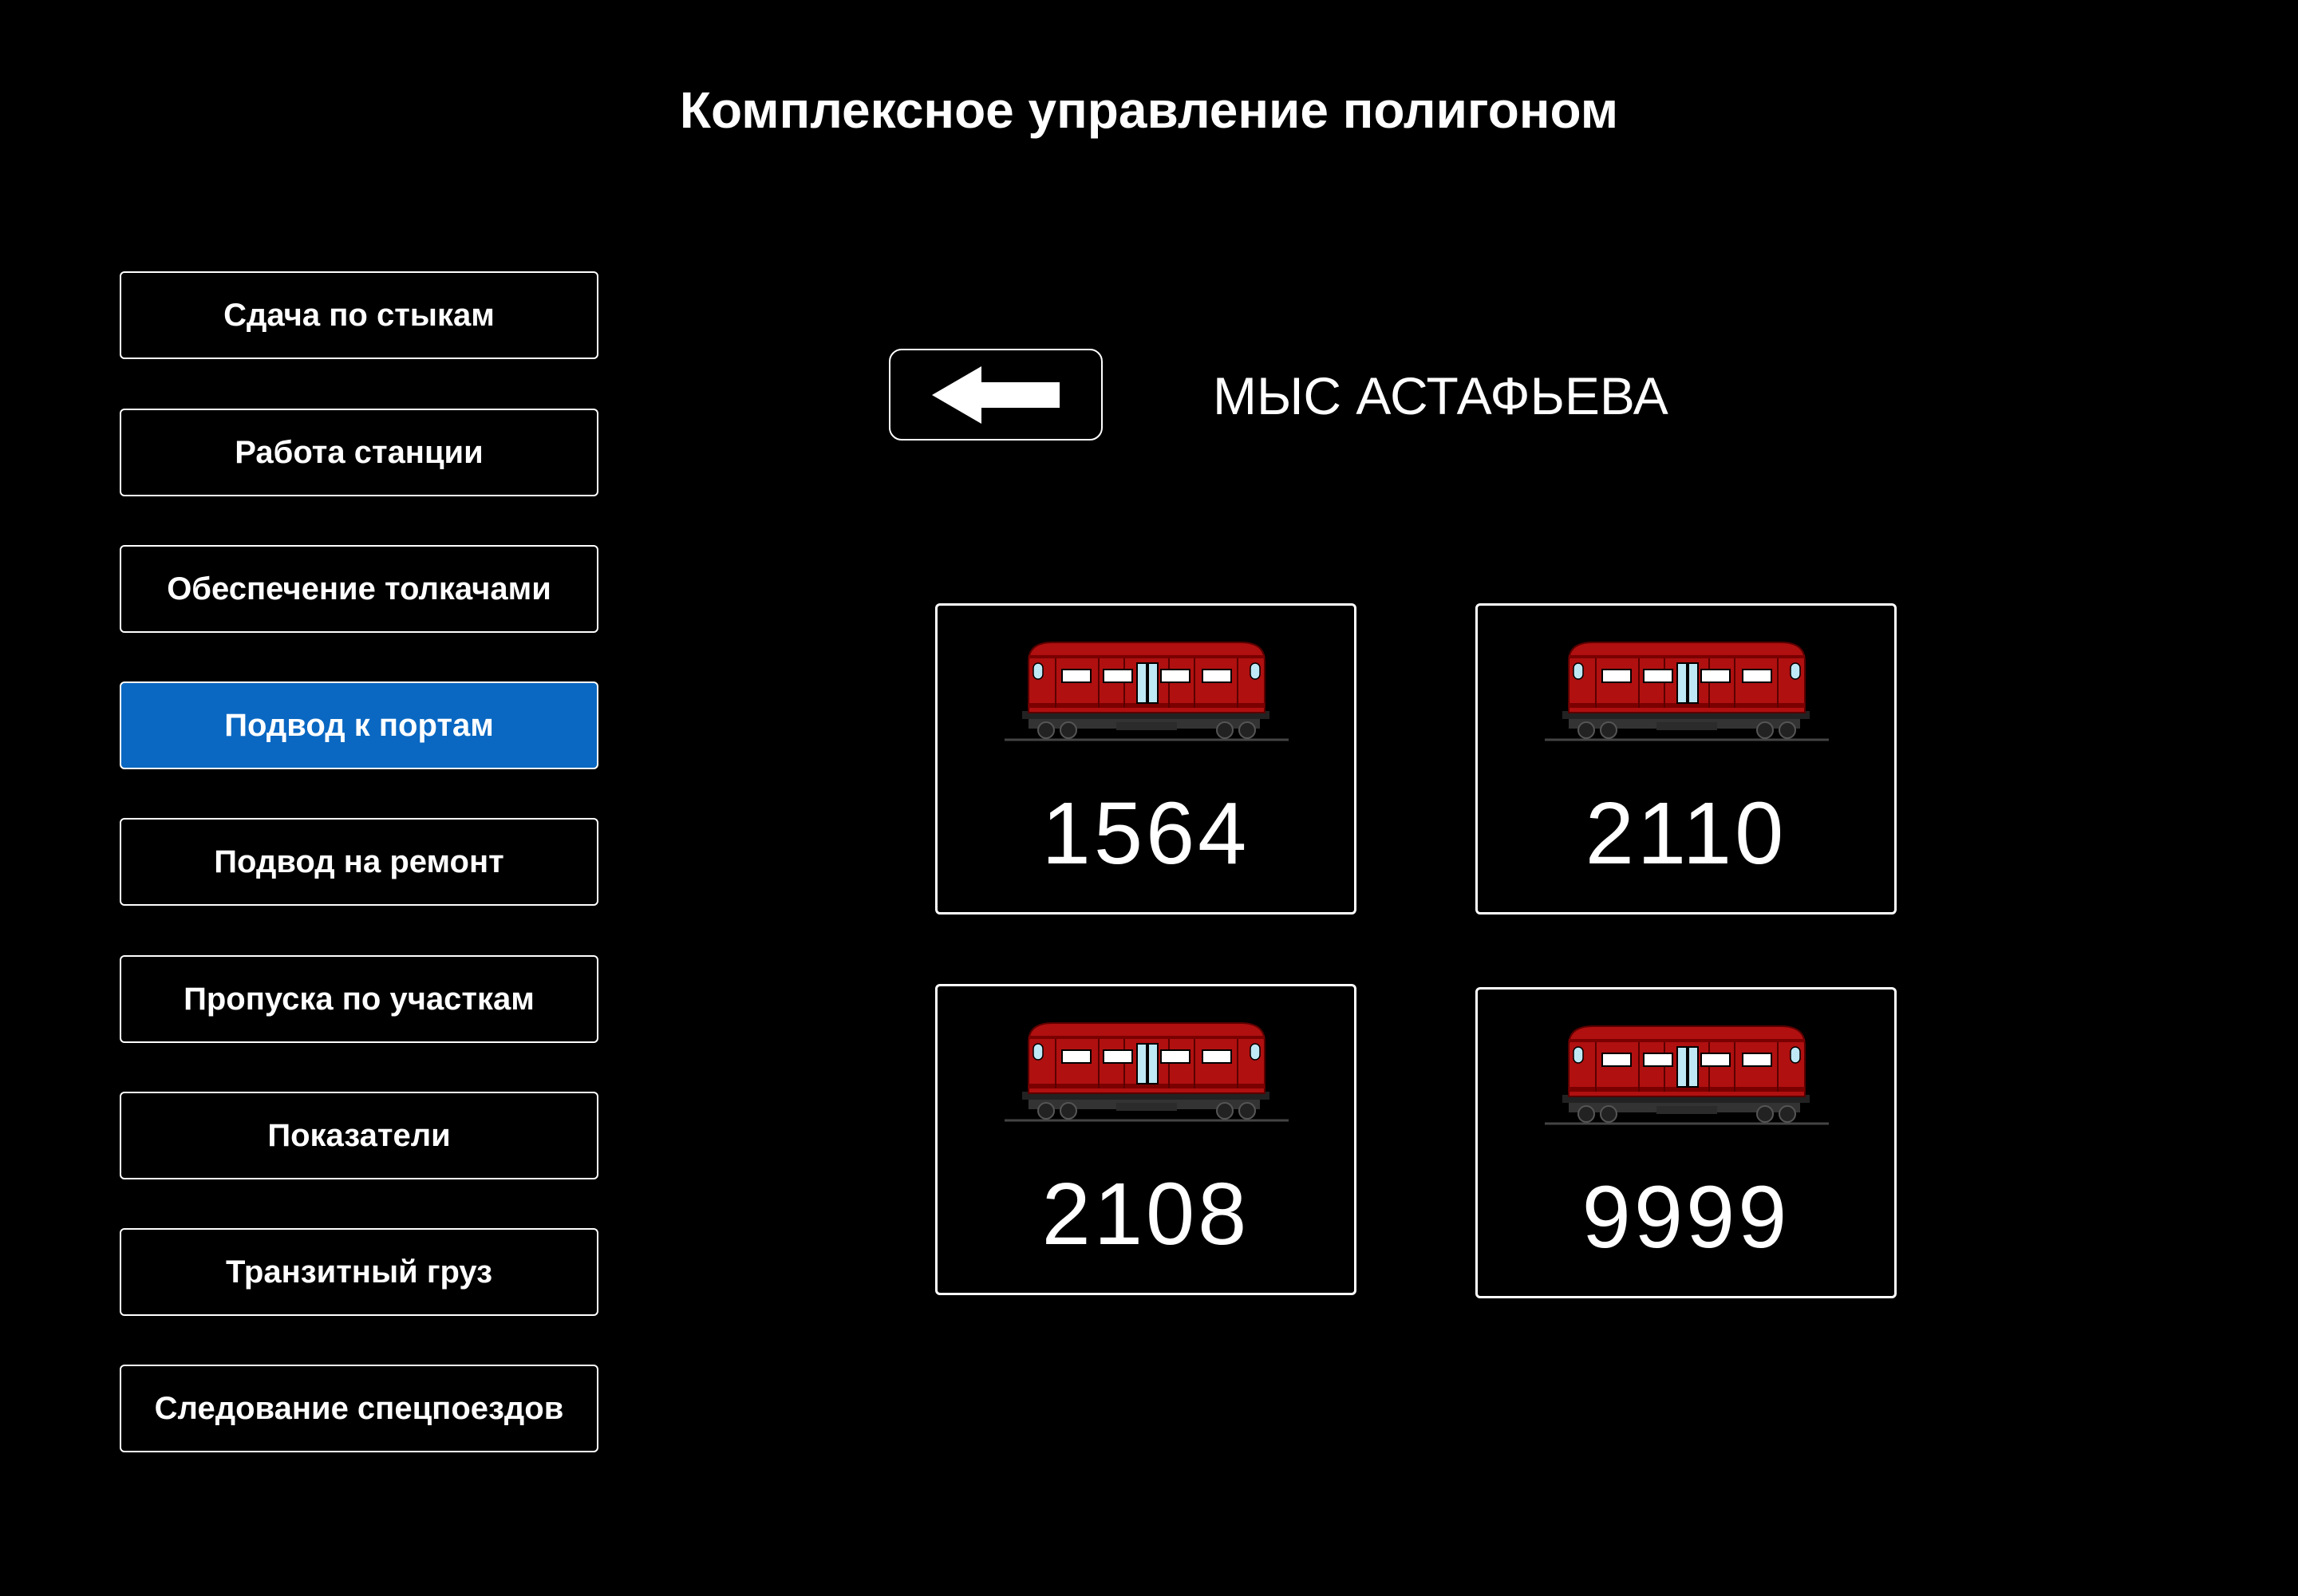 This screenshot has height=1596, width=2298. Describe the element at coordinates (1145, 1214) in the screenshot. I see `train-number: 2108` at that location.